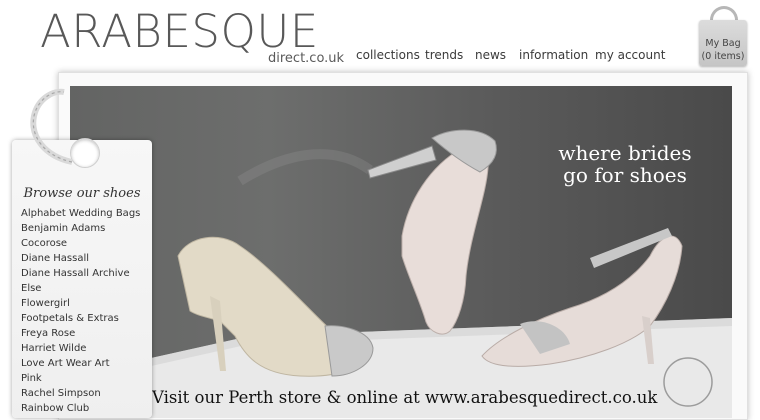 This screenshot has height=420, width=760. I want to click on brand-link: Freya Rose, so click(80, 333).